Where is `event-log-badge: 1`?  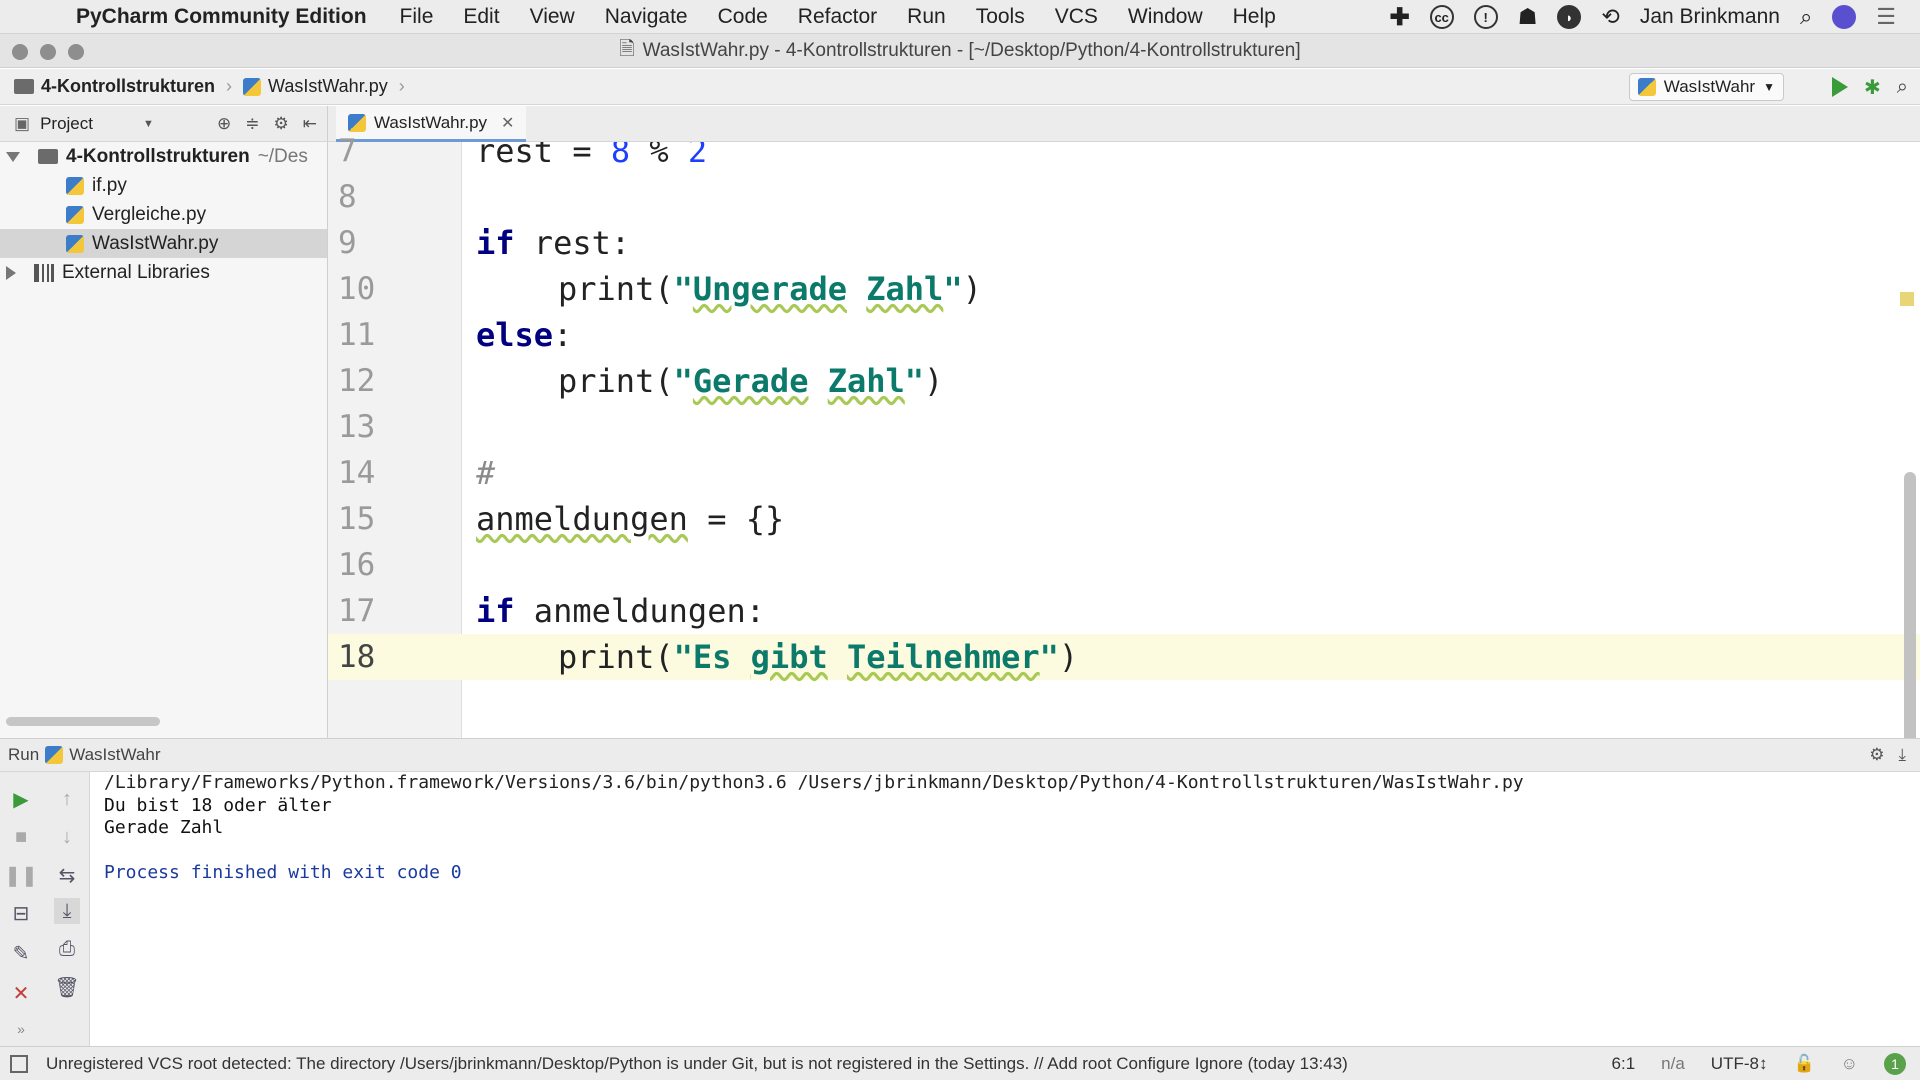 event-log-badge: 1 is located at coordinates (1895, 1064).